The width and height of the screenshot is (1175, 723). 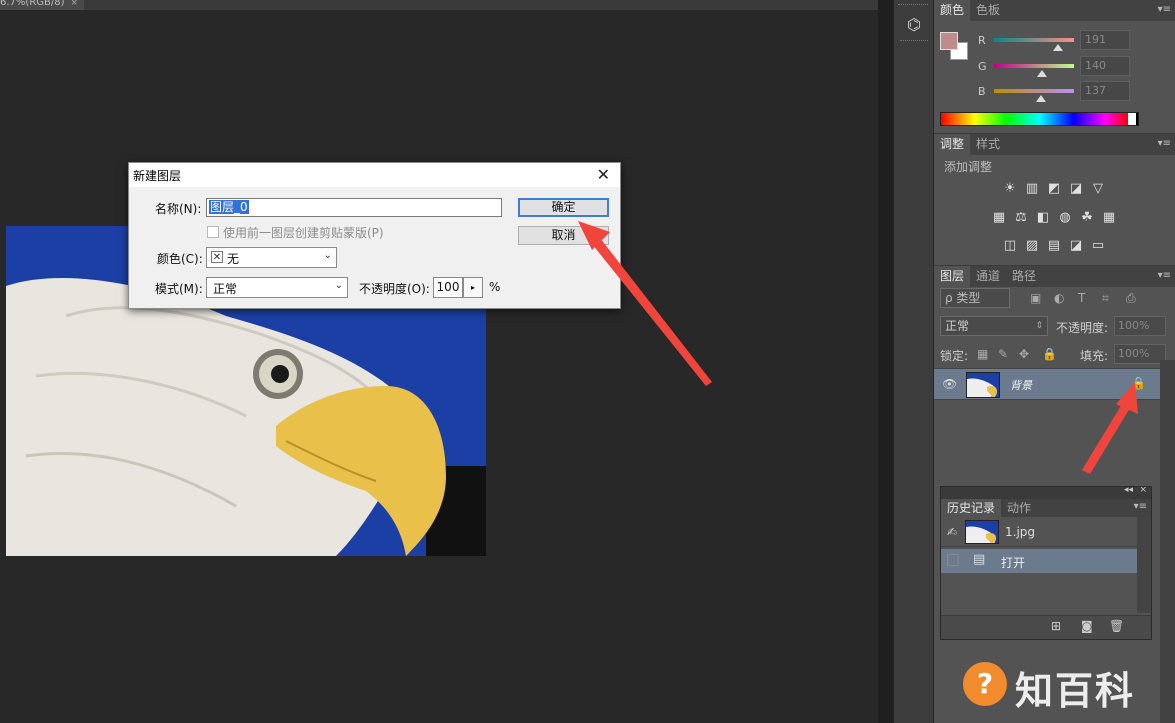 I want to click on adjustments-panel: 调整 样式 ▾≡ 添加调整 ☀ ▥ ◩ ◪ ▽ ▦ ⚖ ◧ ◍ ☘ ▦ ◫ ▨ ▤ ◪ ▭, so click(x=1054, y=199).